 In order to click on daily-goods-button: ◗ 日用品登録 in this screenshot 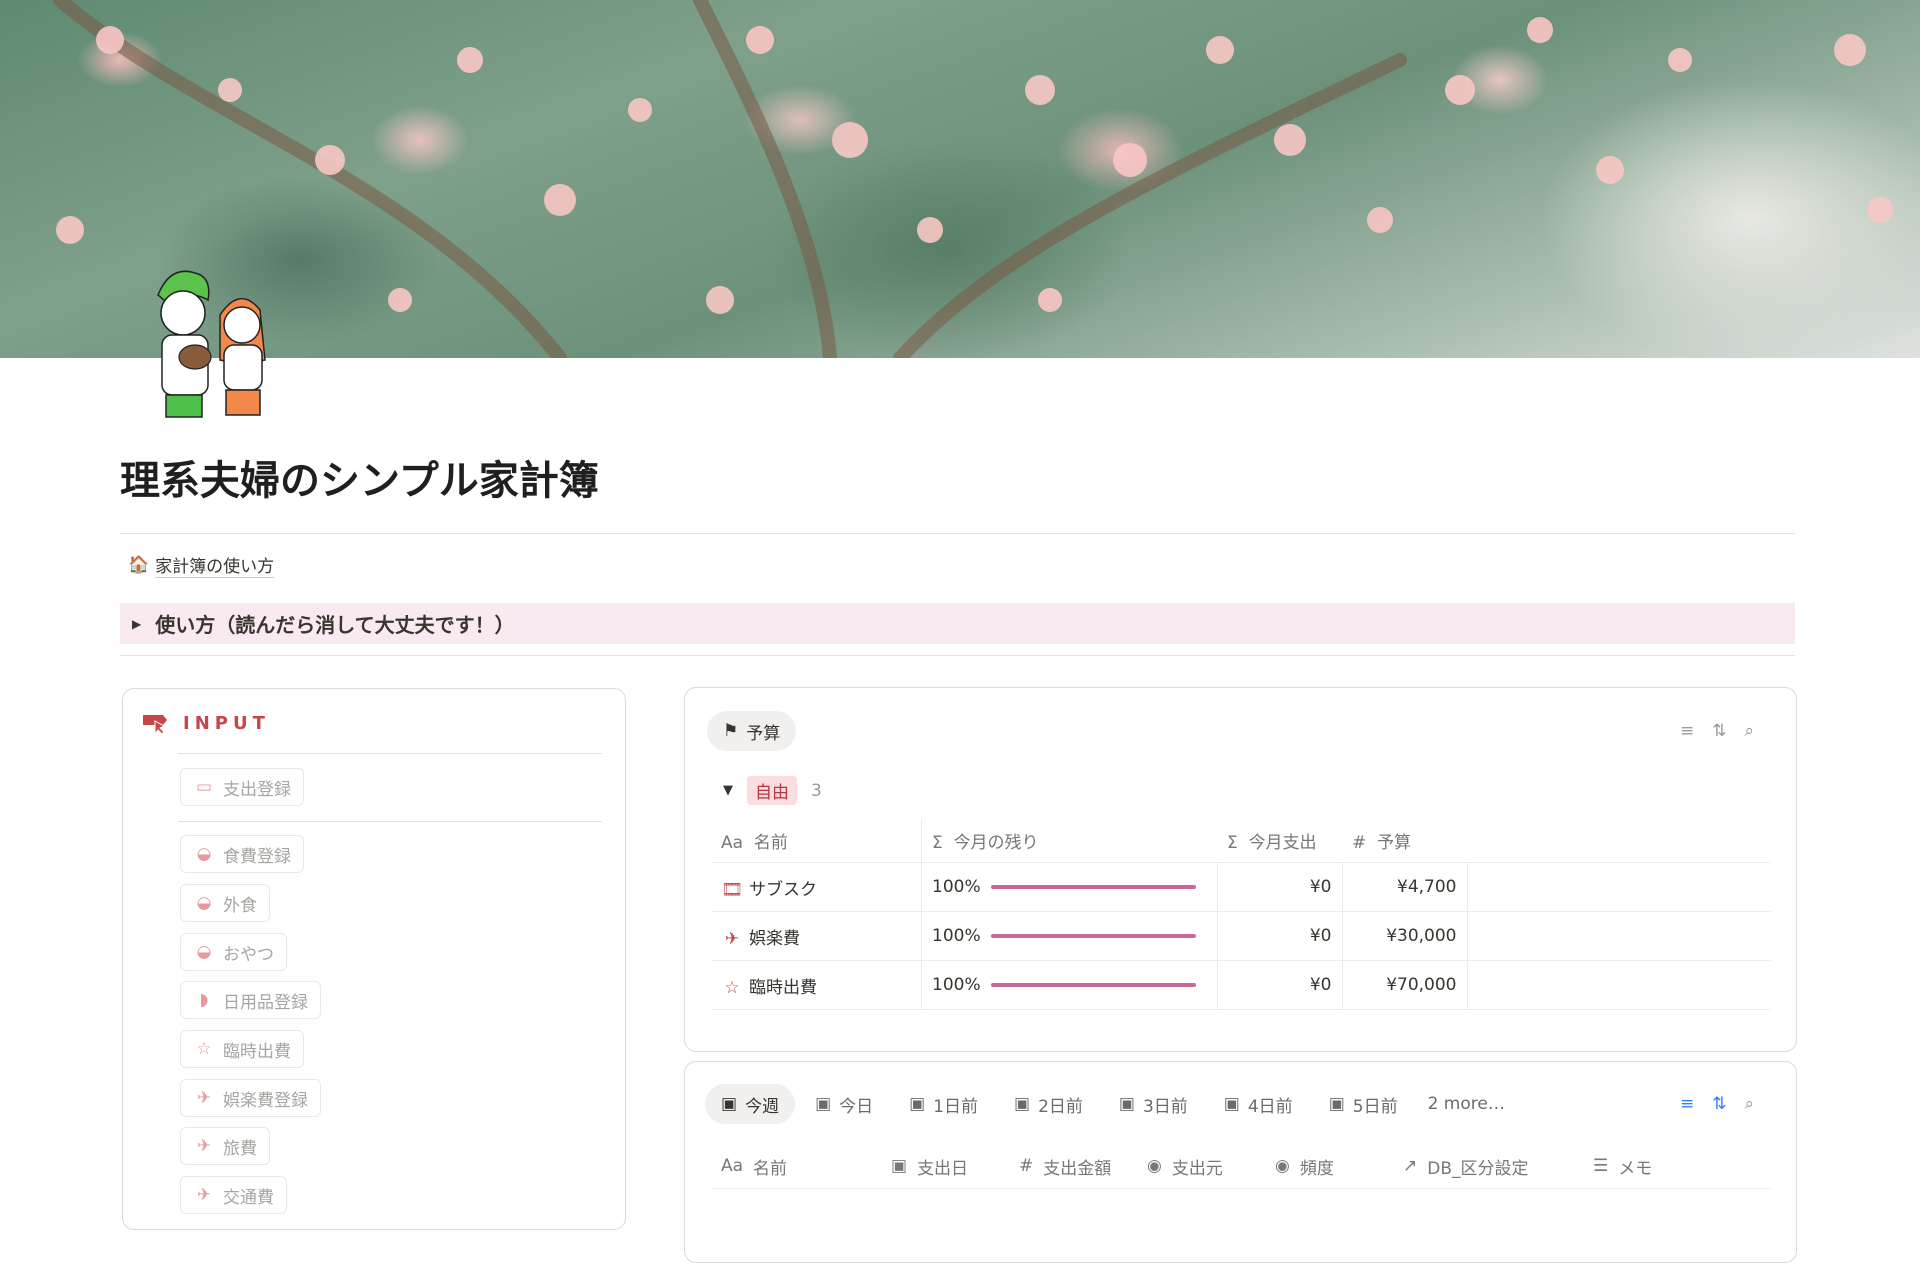, I will do `click(250, 1000)`.